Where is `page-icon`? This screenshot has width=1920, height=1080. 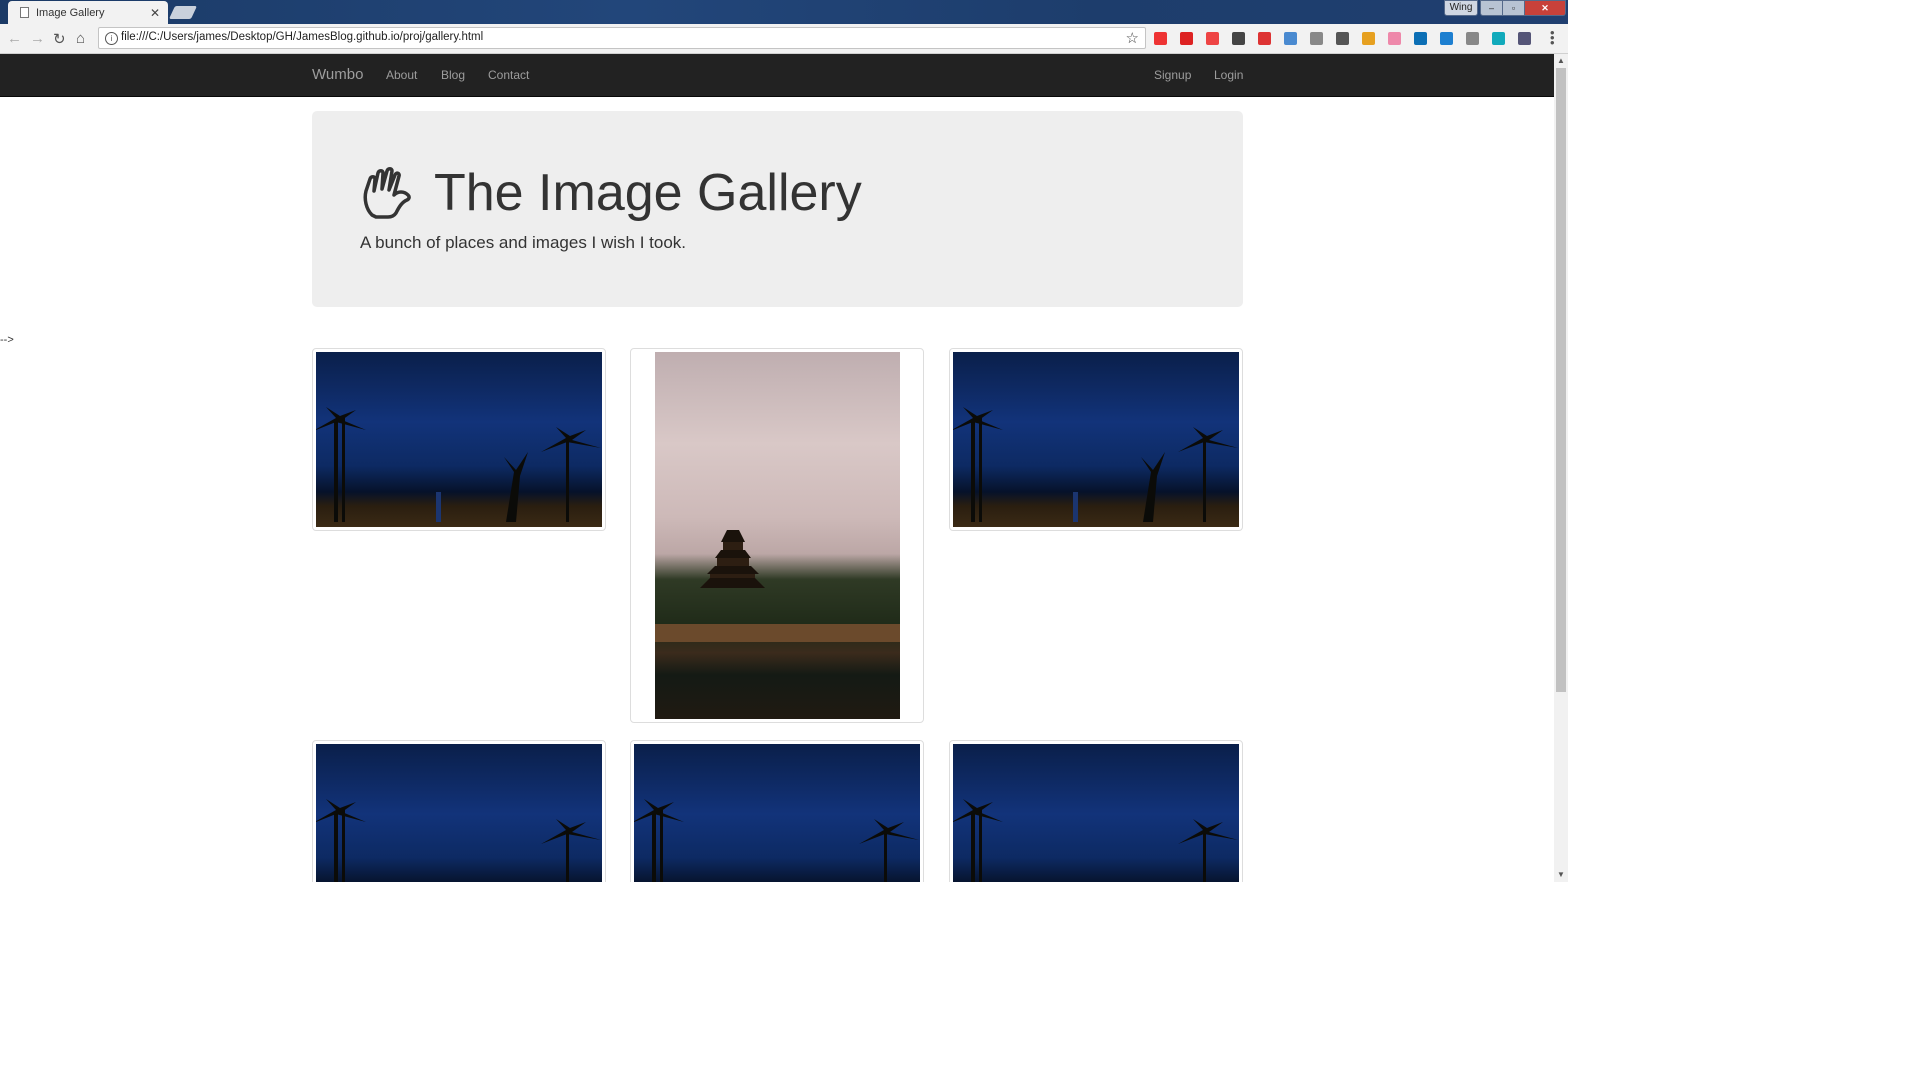
page-icon is located at coordinates (24, 12).